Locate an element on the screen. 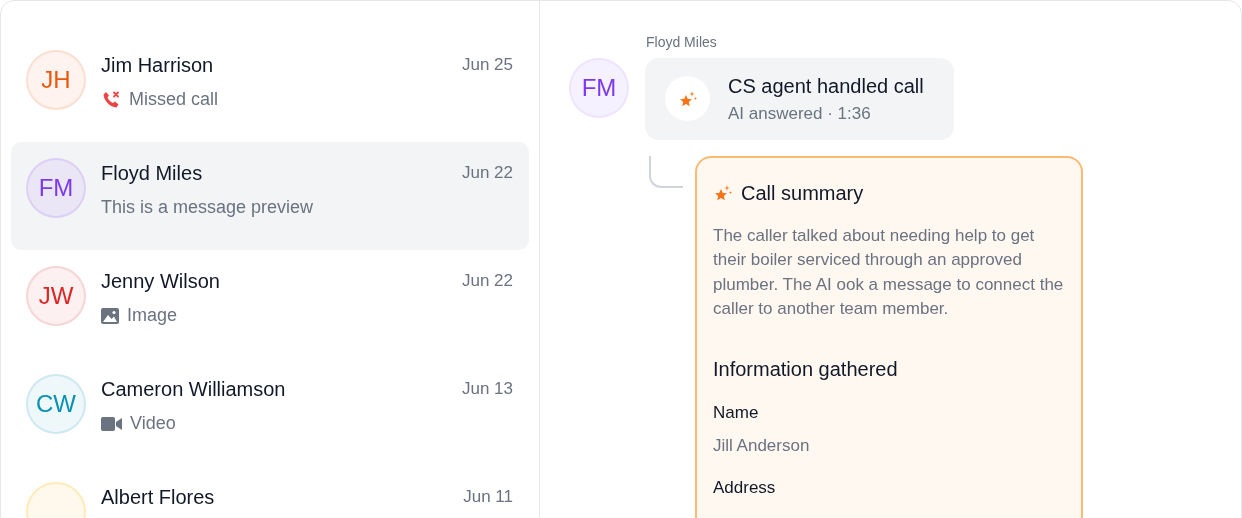  section-heading: Information gathered is located at coordinates (806, 369).